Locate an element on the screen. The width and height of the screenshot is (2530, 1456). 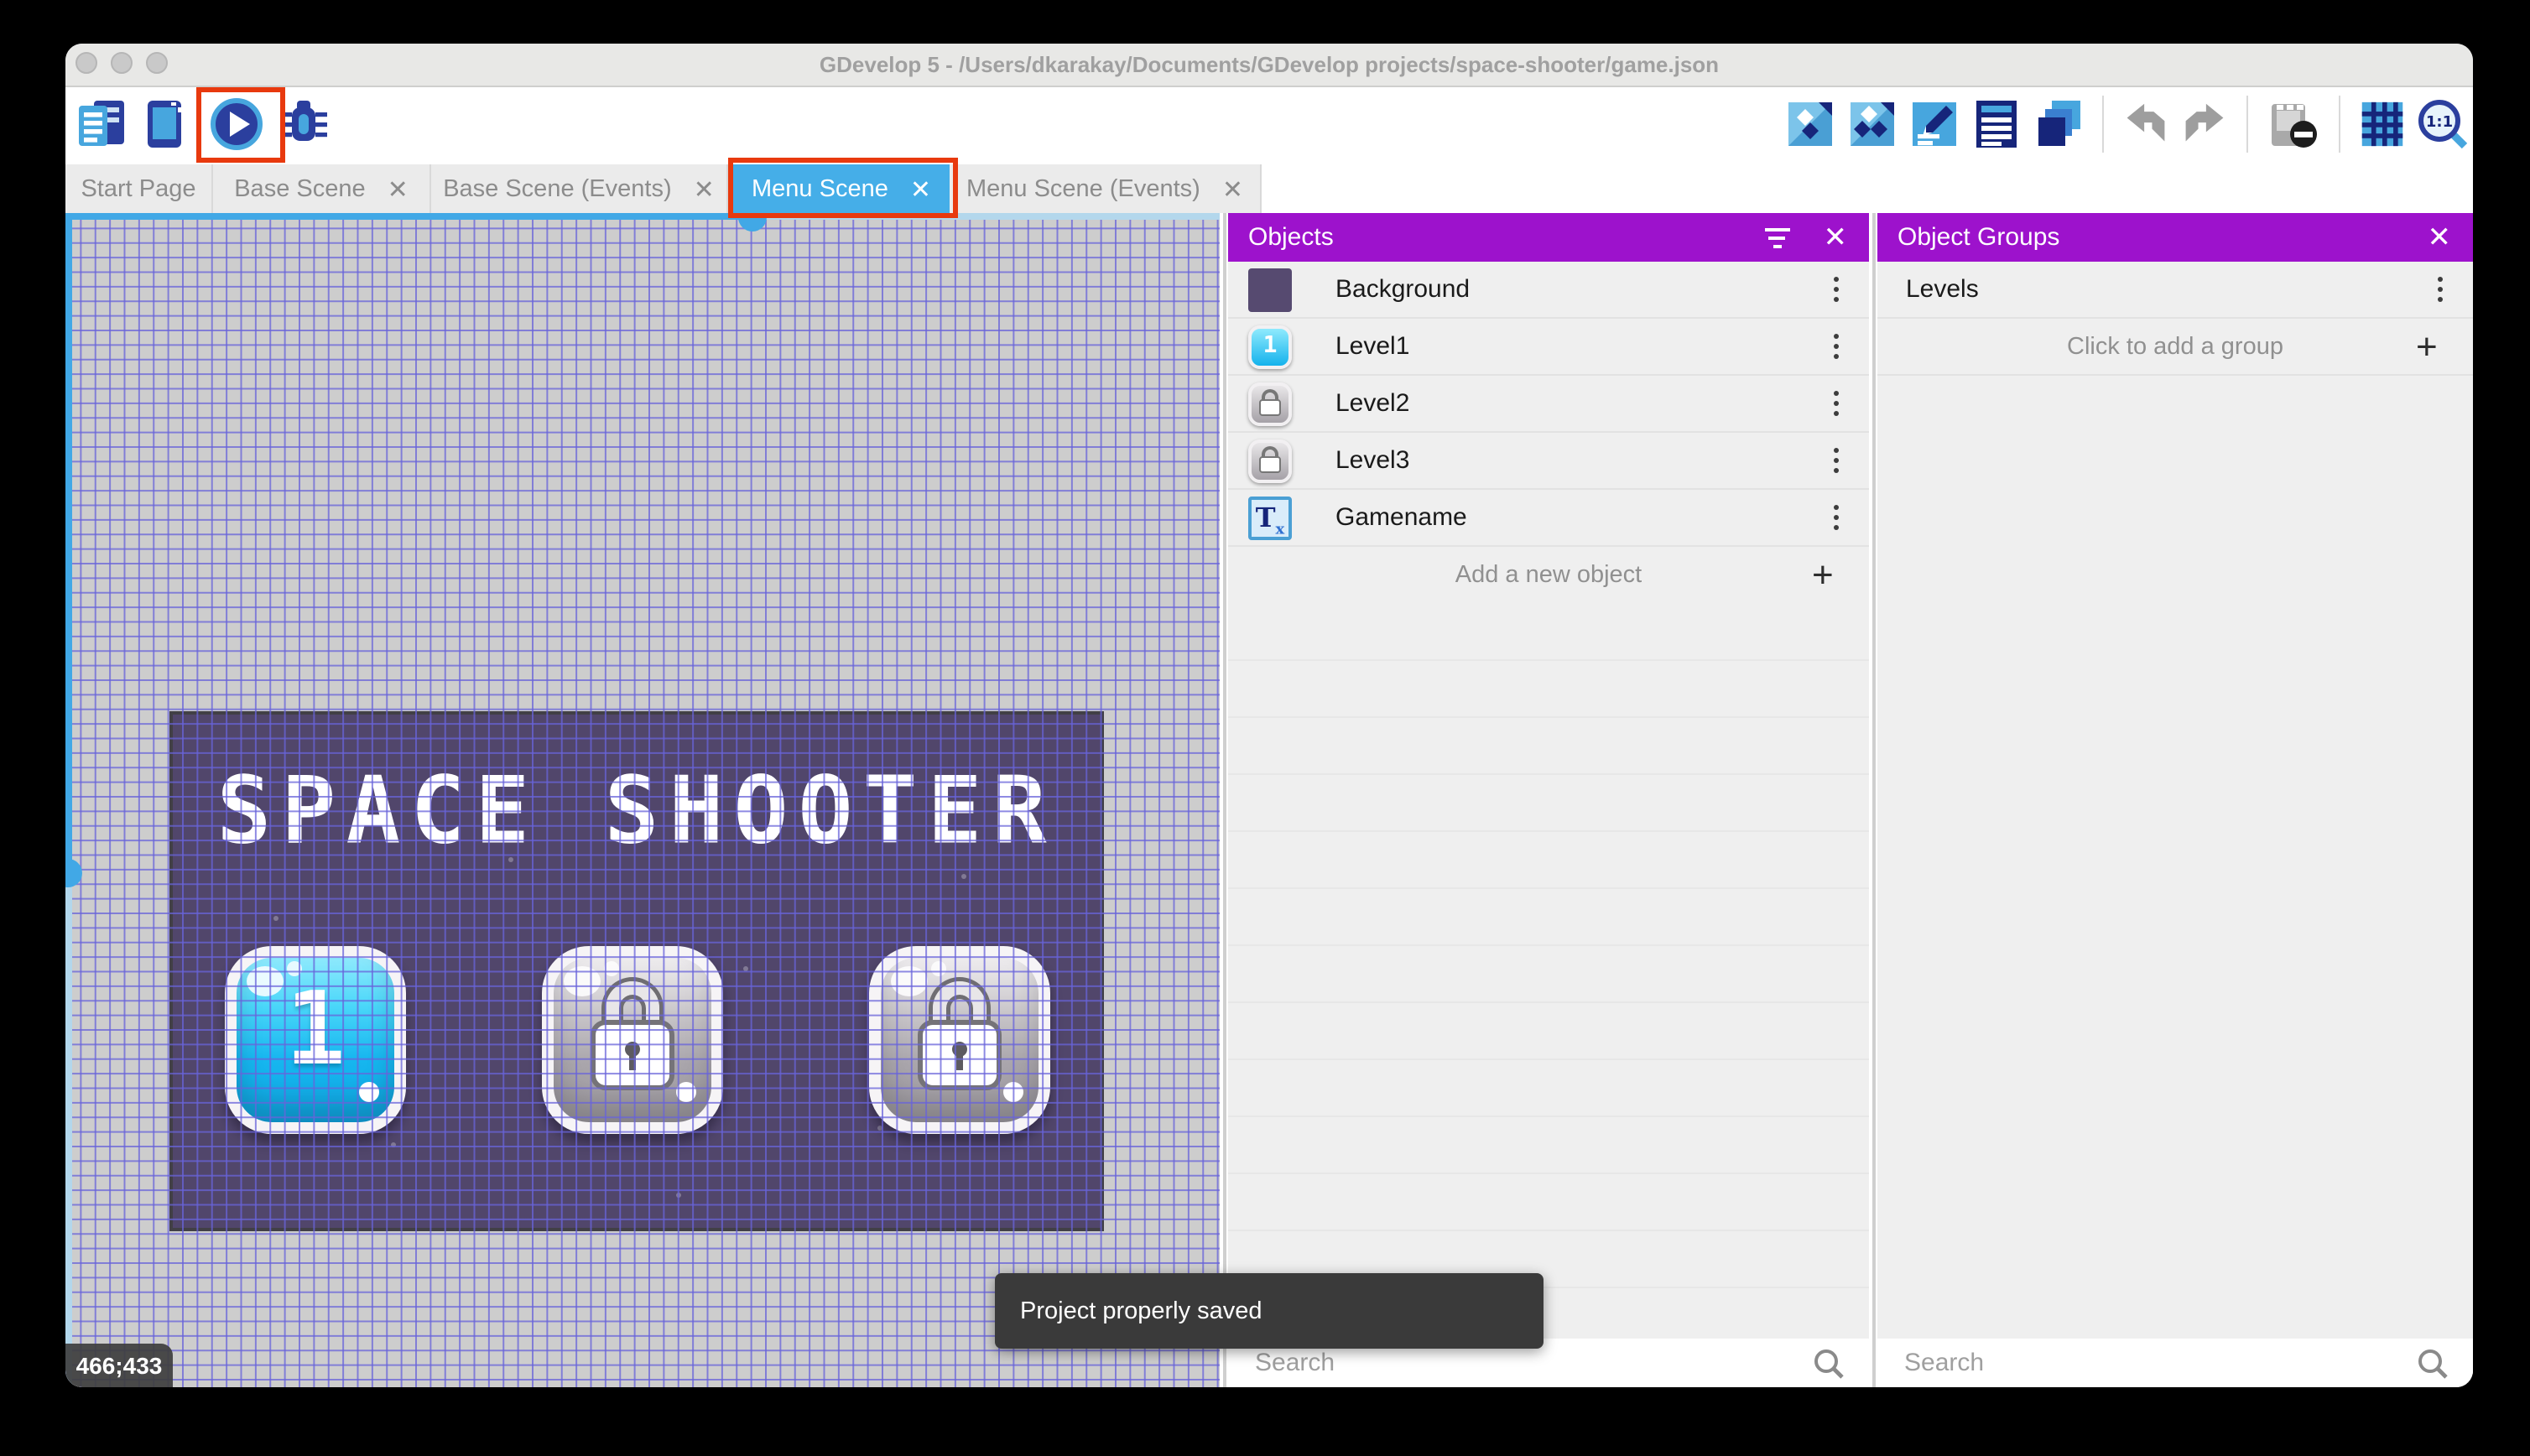
redo-icon is located at coordinates (2204, 124).